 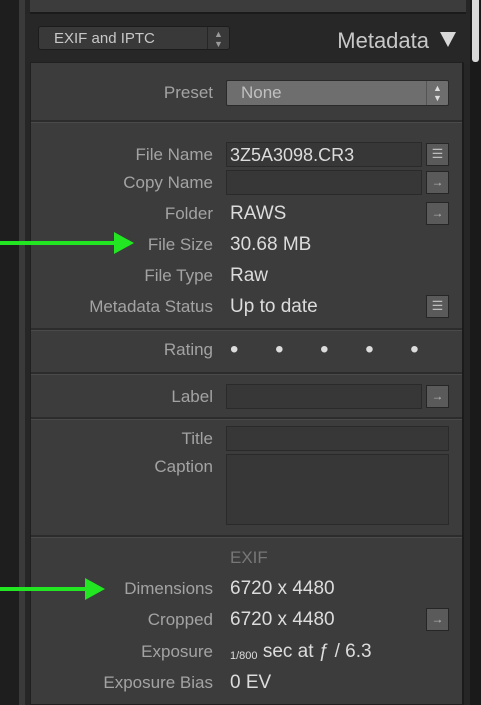 What do you see at coordinates (151, 306) in the screenshot?
I see `metadata-status-label: Metadata Status` at bounding box center [151, 306].